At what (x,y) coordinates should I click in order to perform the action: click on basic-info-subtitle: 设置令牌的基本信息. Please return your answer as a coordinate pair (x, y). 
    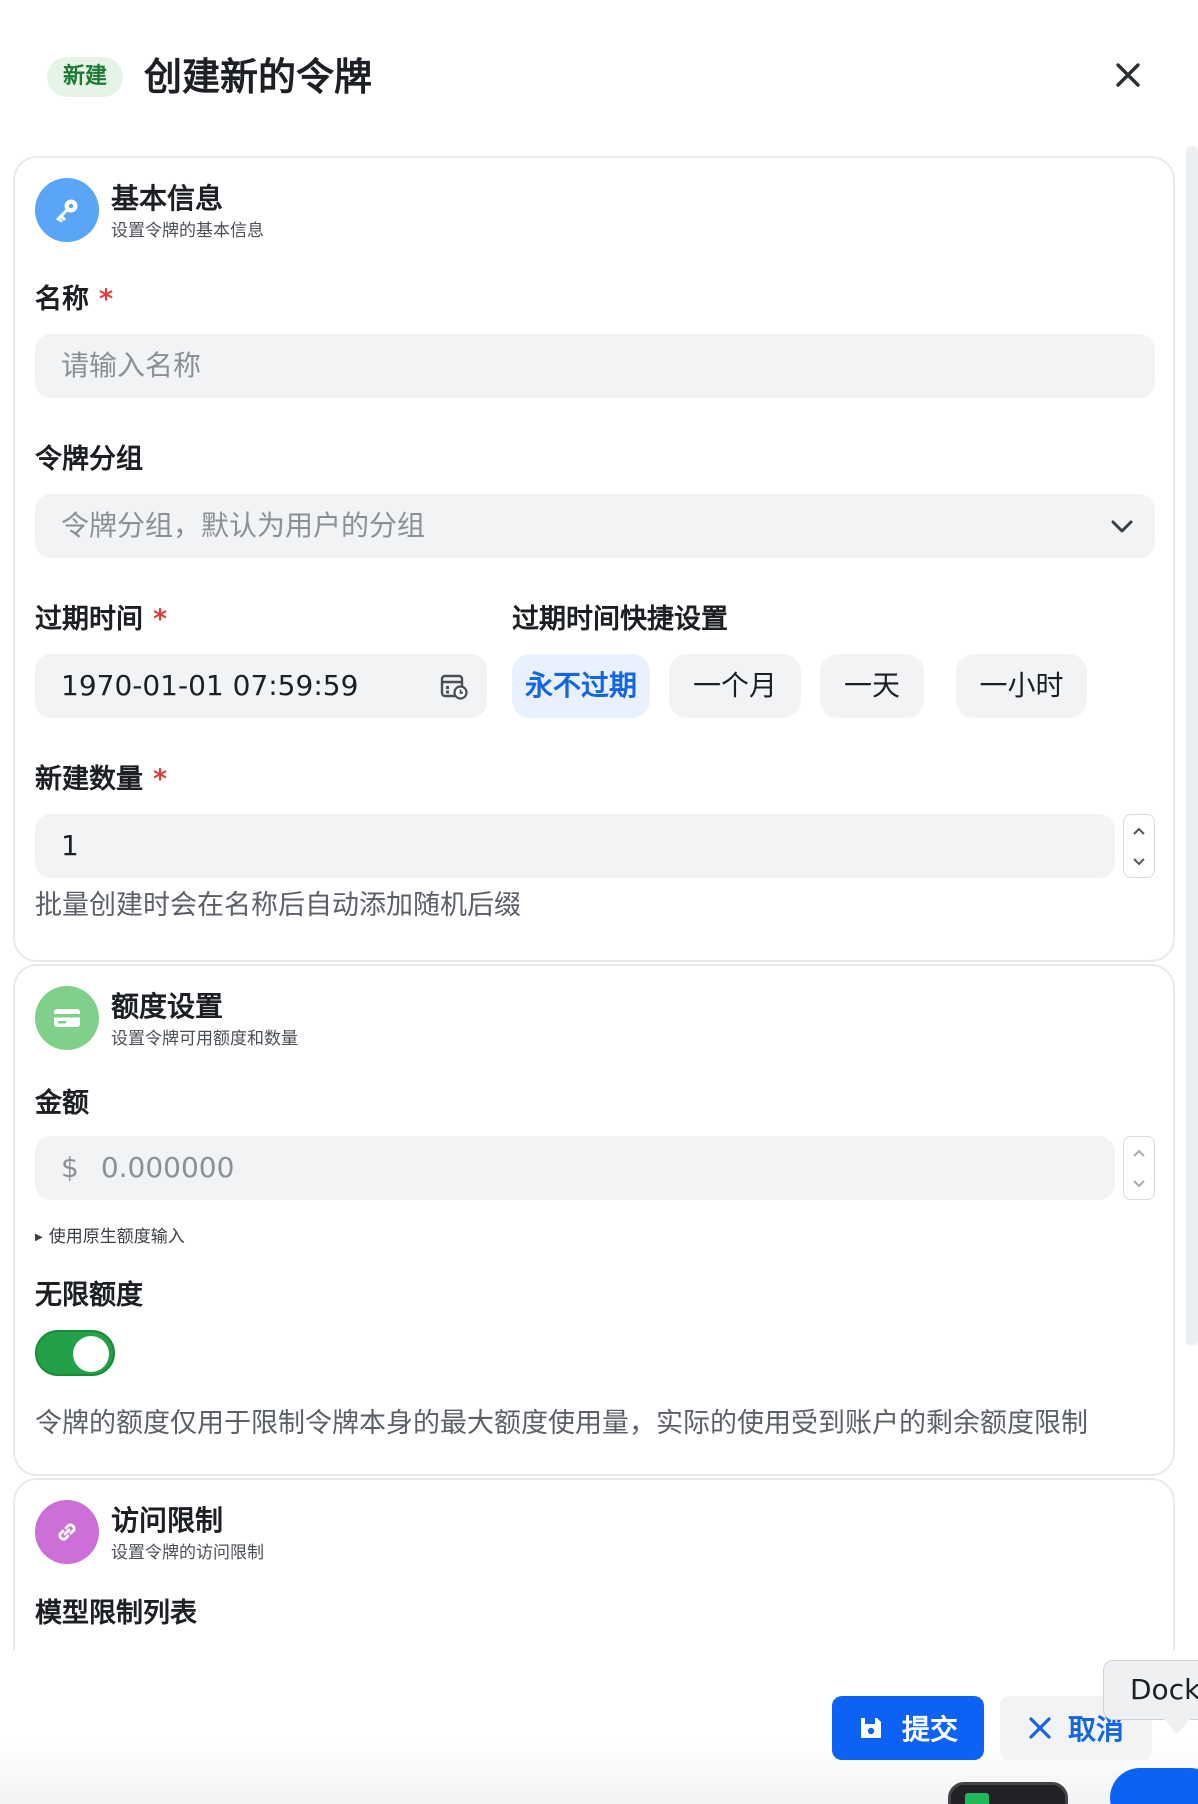
    Looking at the image, I should click on (187, 231).